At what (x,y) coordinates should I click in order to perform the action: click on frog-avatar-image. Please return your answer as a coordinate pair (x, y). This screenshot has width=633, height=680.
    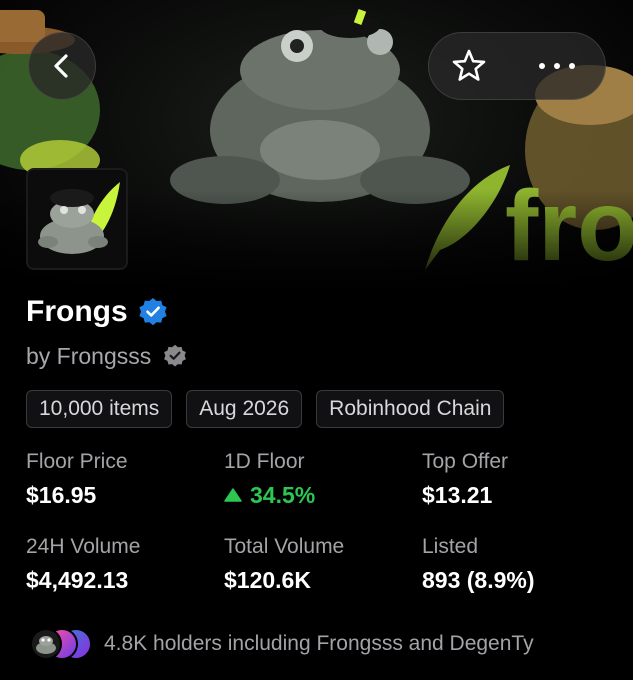
    Looking at the image, I should click on (77, 219).